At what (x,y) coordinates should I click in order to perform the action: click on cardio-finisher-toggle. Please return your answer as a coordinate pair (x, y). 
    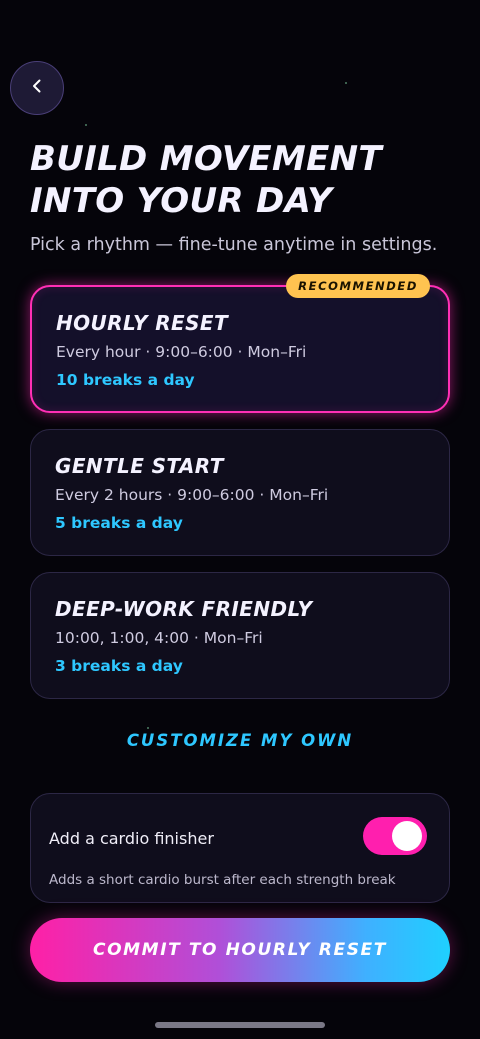
    Looking at the image, I should click on (395, 836).